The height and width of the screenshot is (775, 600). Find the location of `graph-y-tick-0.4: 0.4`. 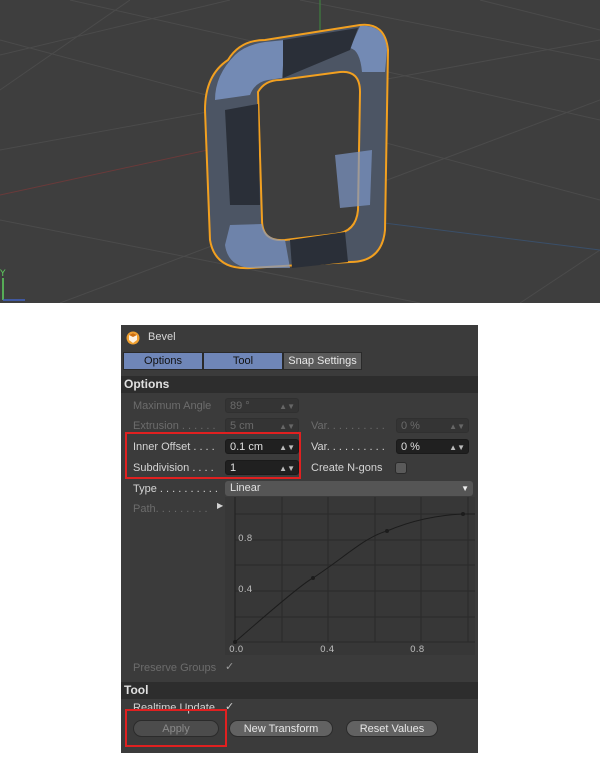

graph-y-tick-0.4: 0.4 is located at coordinates (245, 590).